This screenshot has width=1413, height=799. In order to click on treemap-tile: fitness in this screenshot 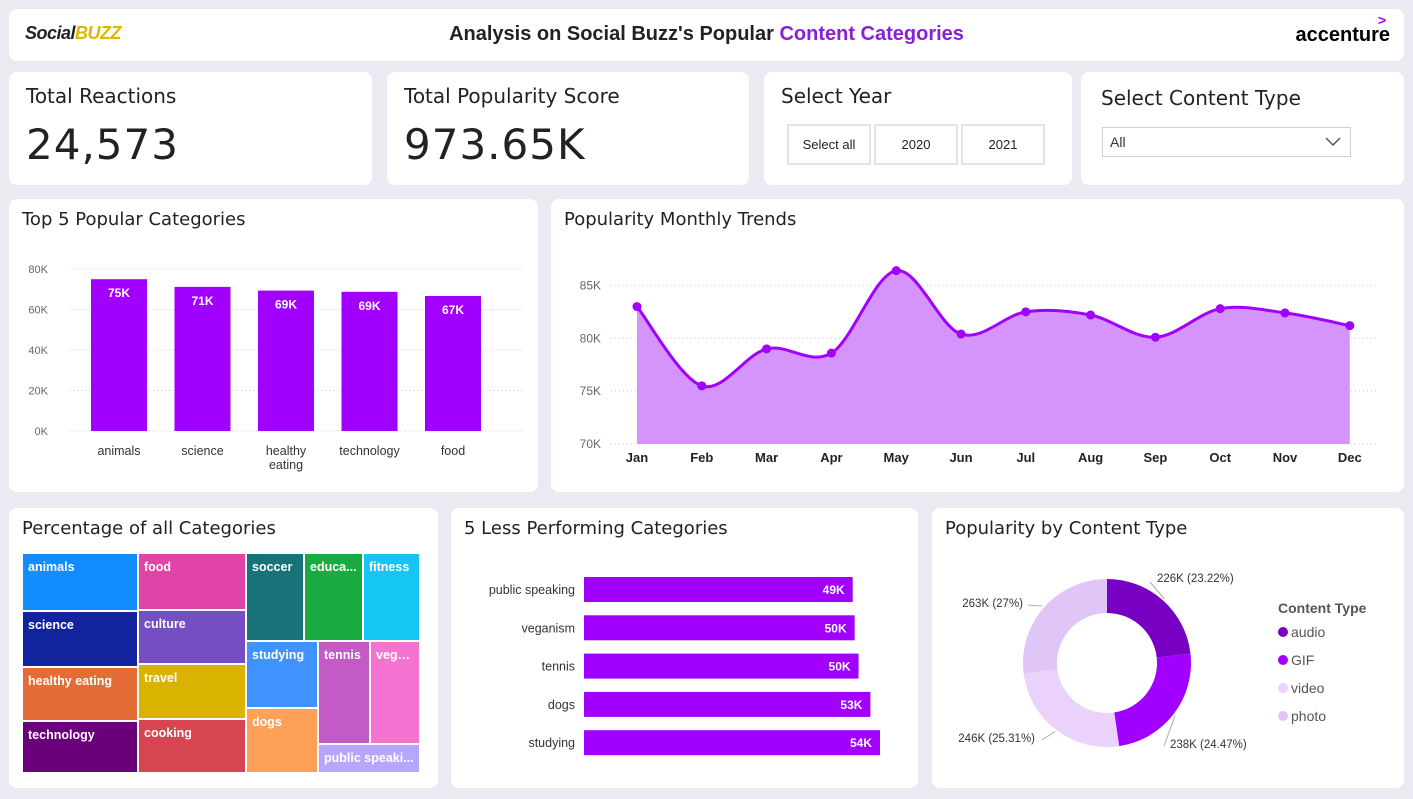, I will do `click(391, 597)`.